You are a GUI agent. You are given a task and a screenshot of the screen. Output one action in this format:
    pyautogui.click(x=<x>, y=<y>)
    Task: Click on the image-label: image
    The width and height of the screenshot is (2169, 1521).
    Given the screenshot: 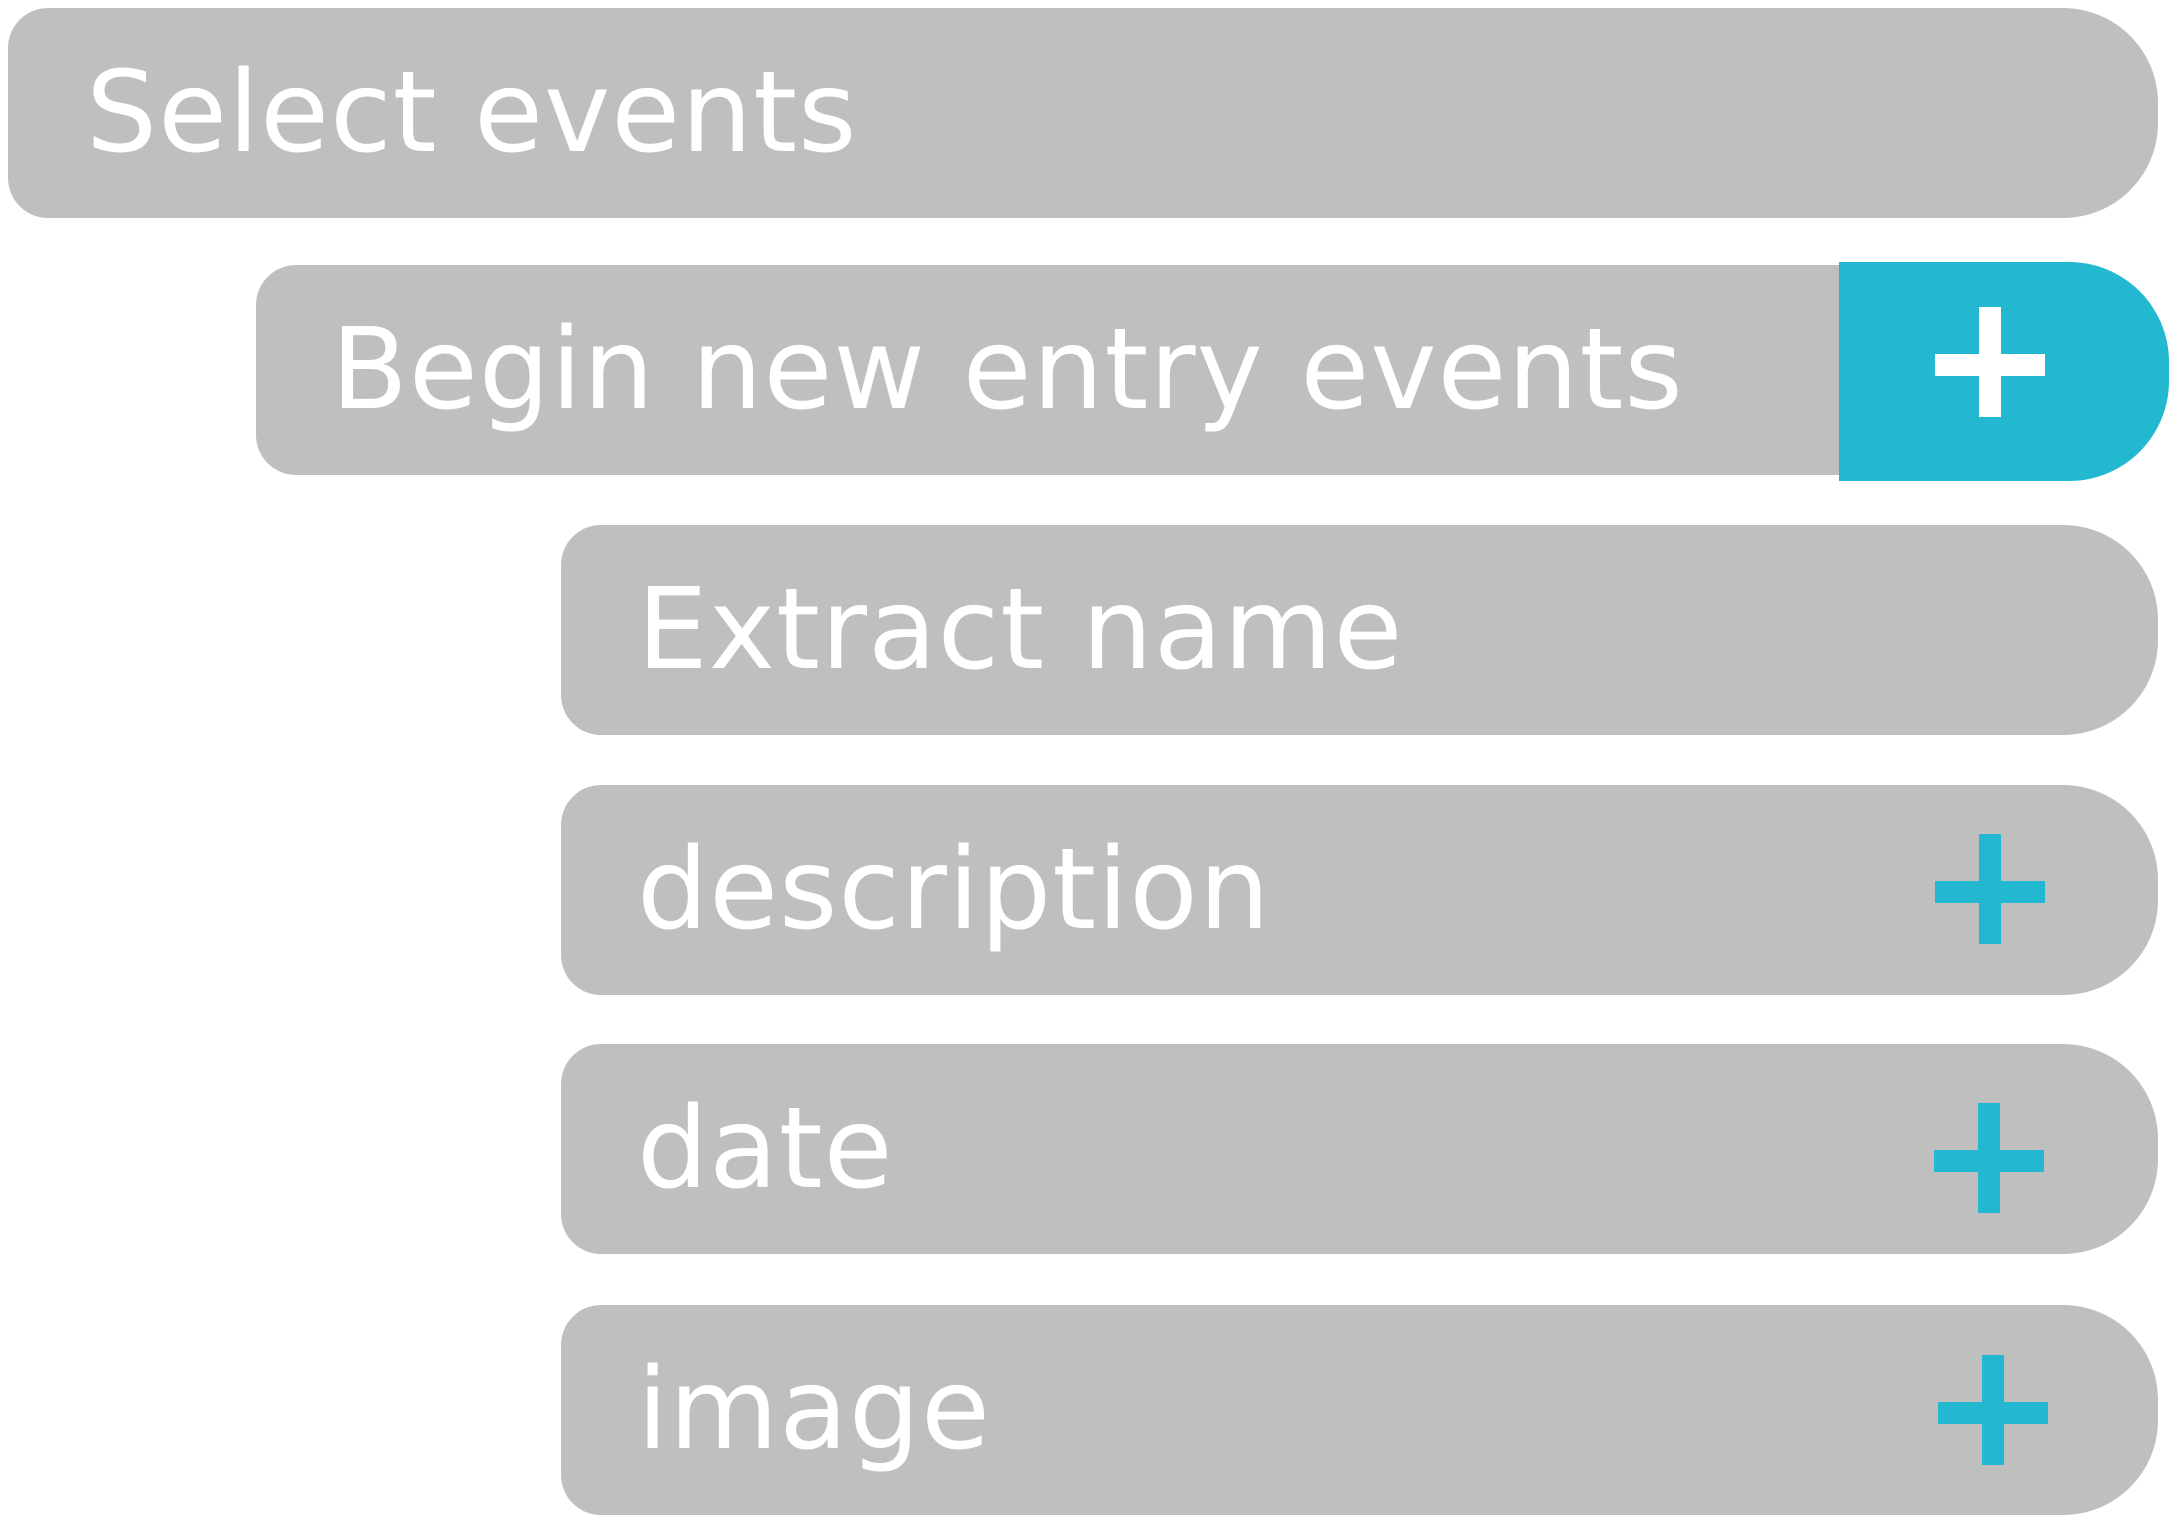 What is the action you would take?
    pyautogui.click(x=814, y=1410)
    